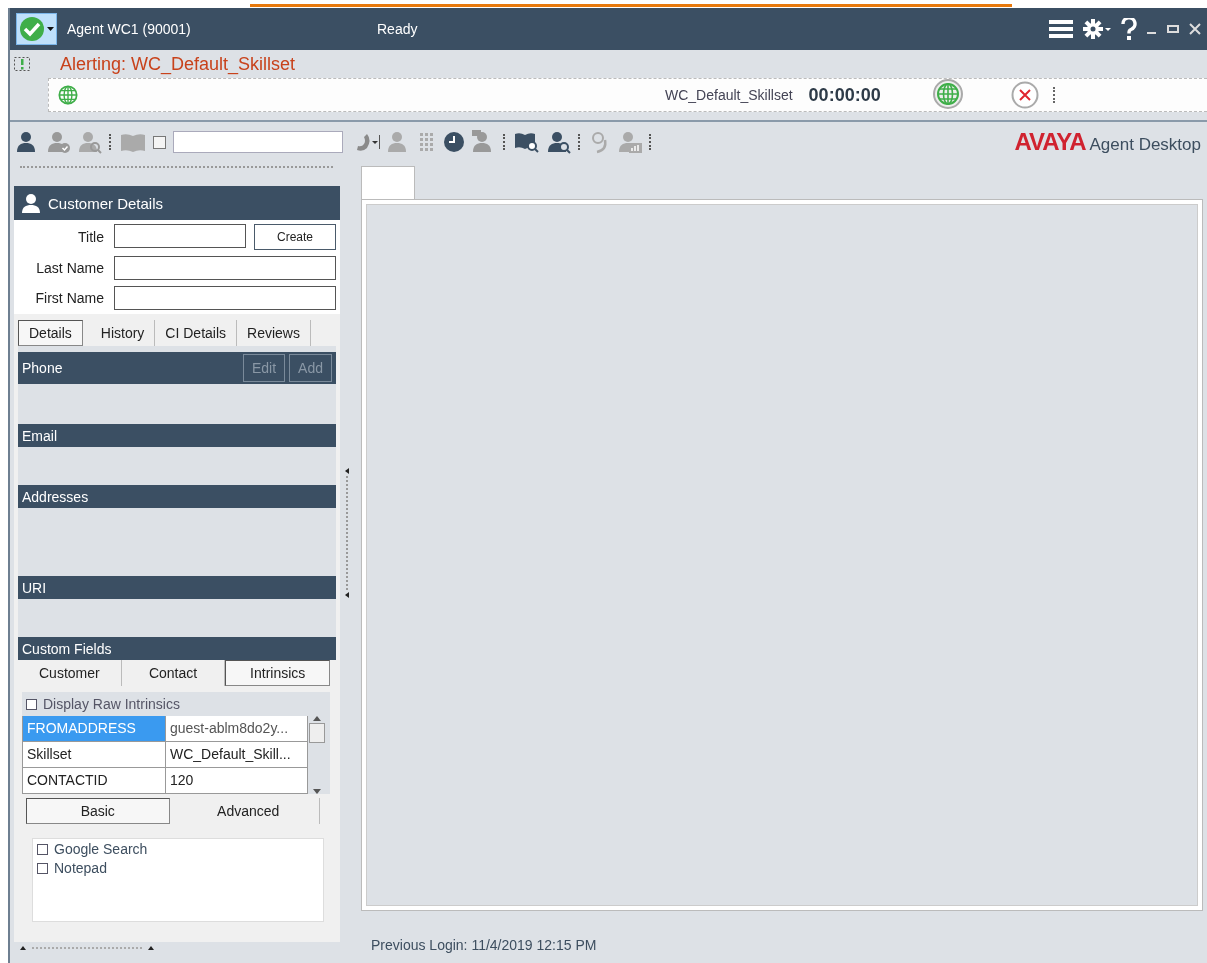 This screenshot has height=963, width=1207. I want to click on panel-title: Customer Details, so click(106, 203).